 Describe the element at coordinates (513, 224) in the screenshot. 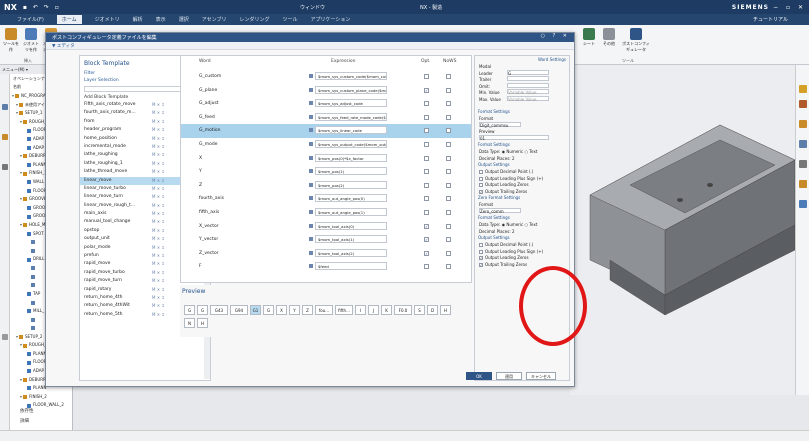

I see `zero-numeric-radio: ◉ Numeric` at that location.